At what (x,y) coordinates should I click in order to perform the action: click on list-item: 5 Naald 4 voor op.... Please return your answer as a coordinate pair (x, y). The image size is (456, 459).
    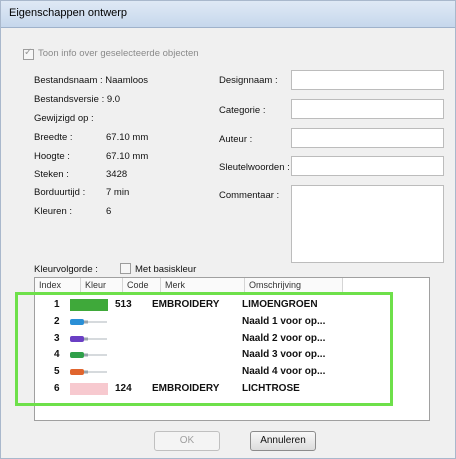
    Looking at the image, I should click on (204, 372).